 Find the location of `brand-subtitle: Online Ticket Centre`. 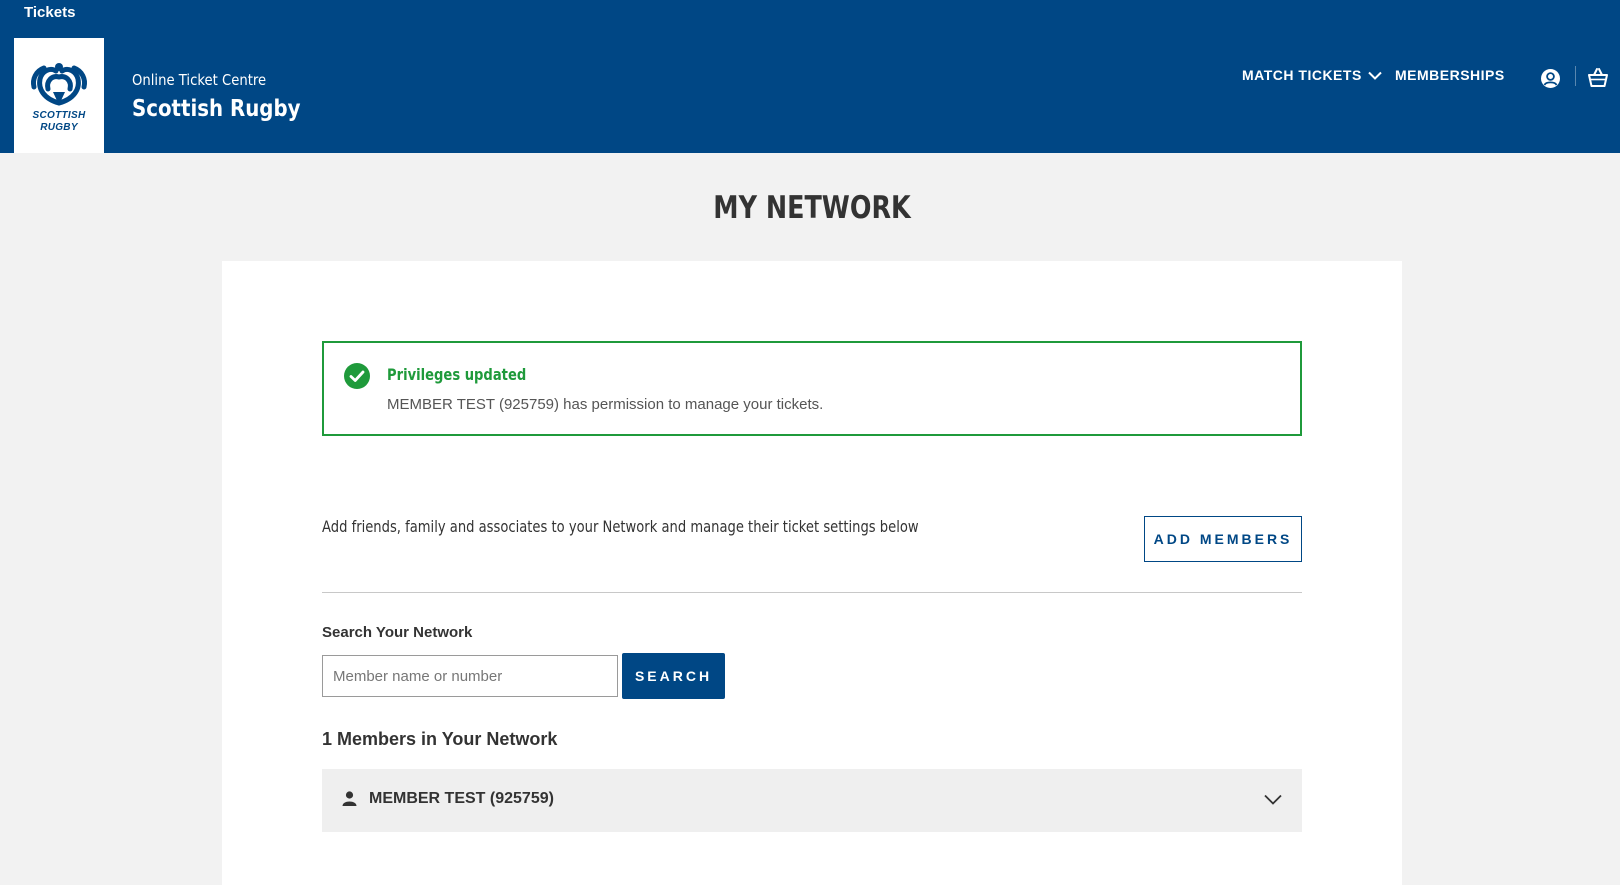

brand-subtitle: Online Ticket Centre is located at coordinates (199, 80).